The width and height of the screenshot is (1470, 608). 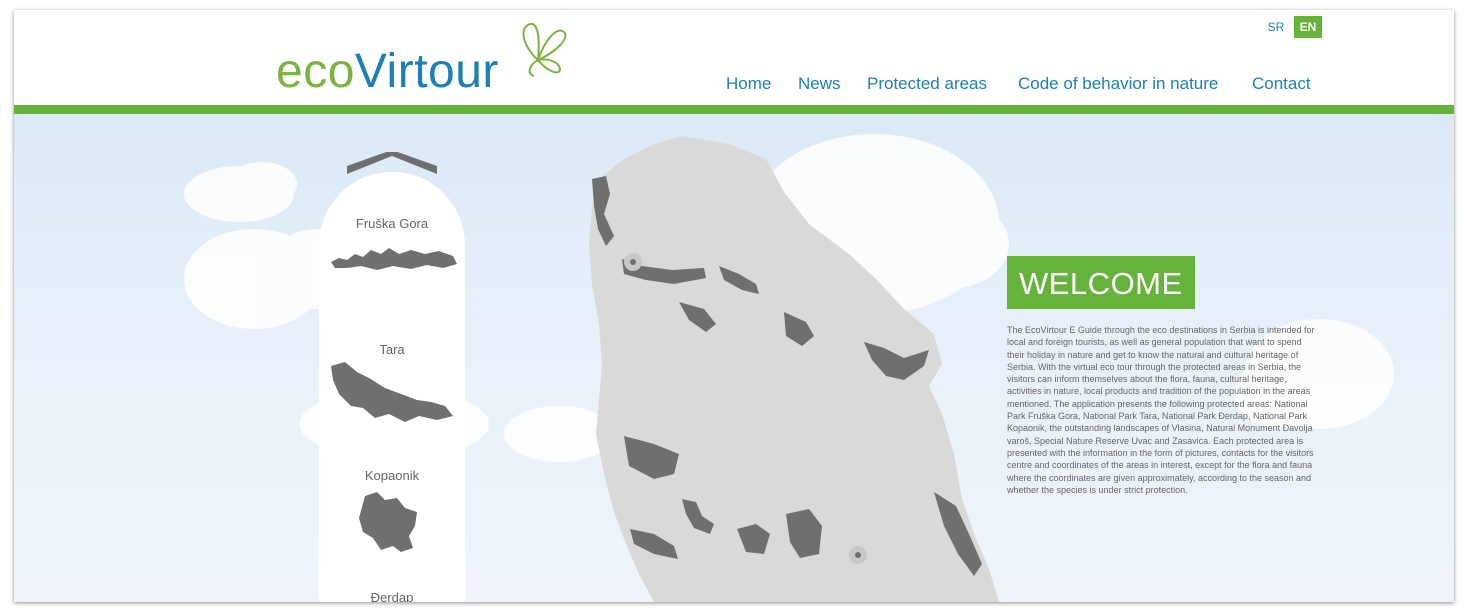 What do you see at coordinates (392, 596) in the screenshot?
I see `sidebar-item-derdap: Đerdap` at bounding box center [392, 596].